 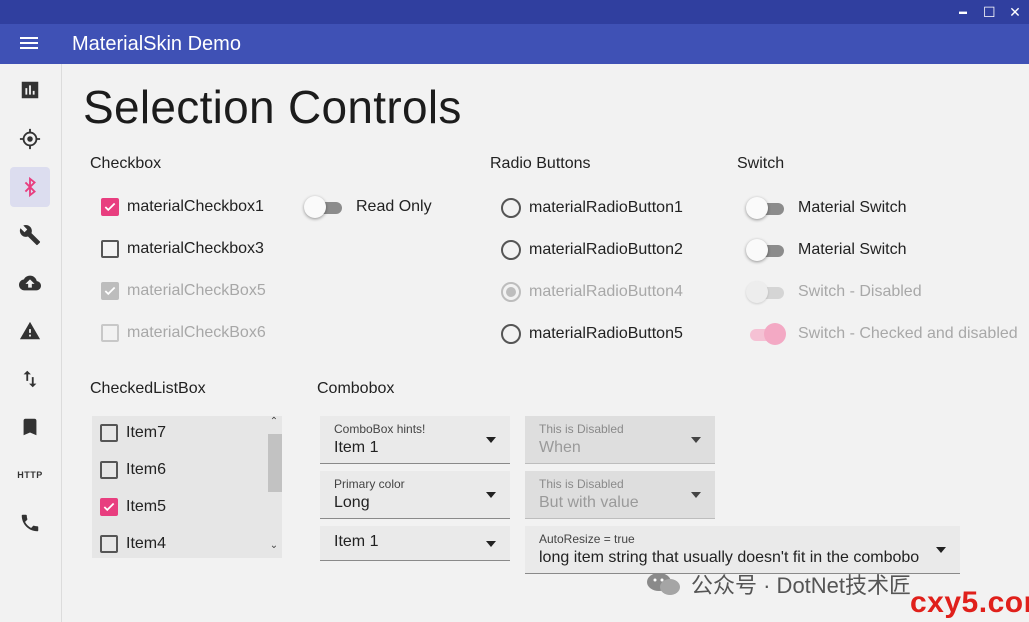 I want to click on scroll-down-icon: ⌄, so click(x=274, y=545).